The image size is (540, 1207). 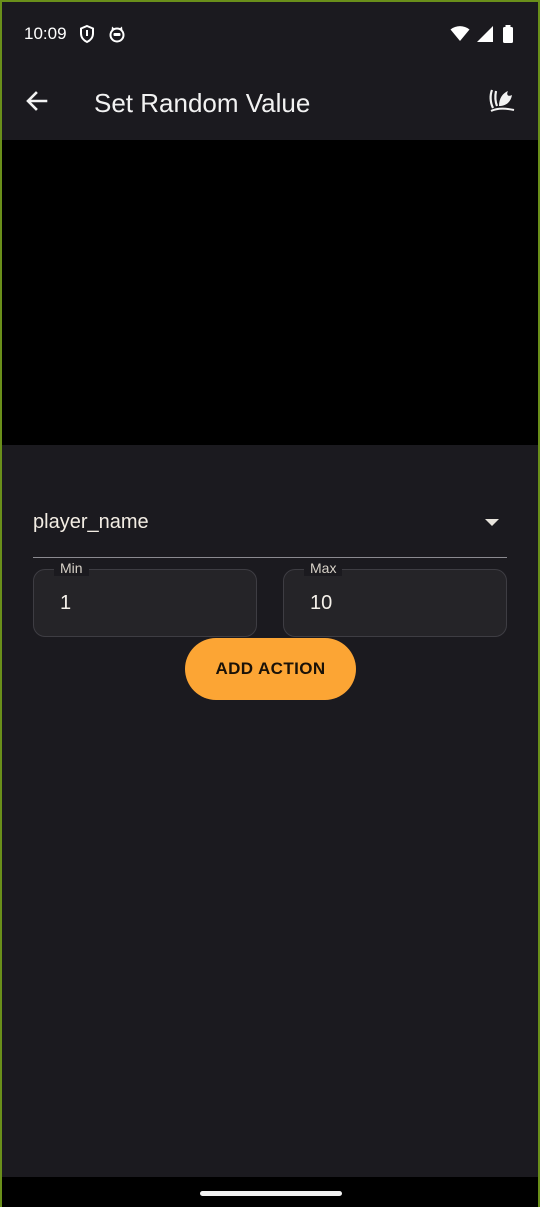 What do you see at coordinates (71, 568) in the screenshot?
I see `min-field-label: Min` at bounding box center [71, 568].